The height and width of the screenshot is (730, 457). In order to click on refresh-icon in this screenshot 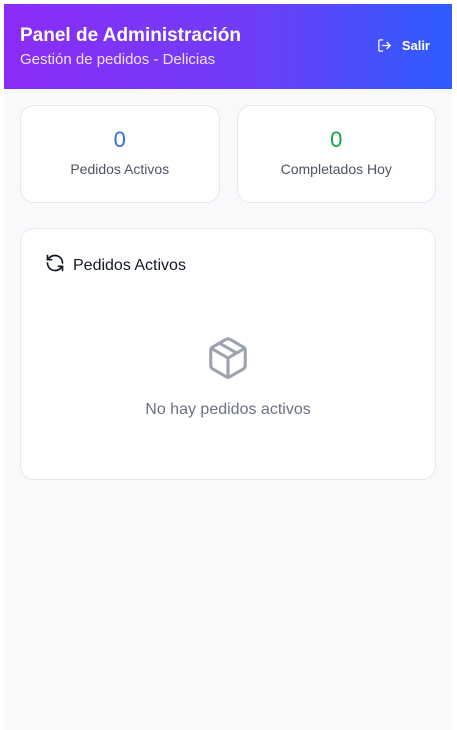, I will do `click(55, 265)`.